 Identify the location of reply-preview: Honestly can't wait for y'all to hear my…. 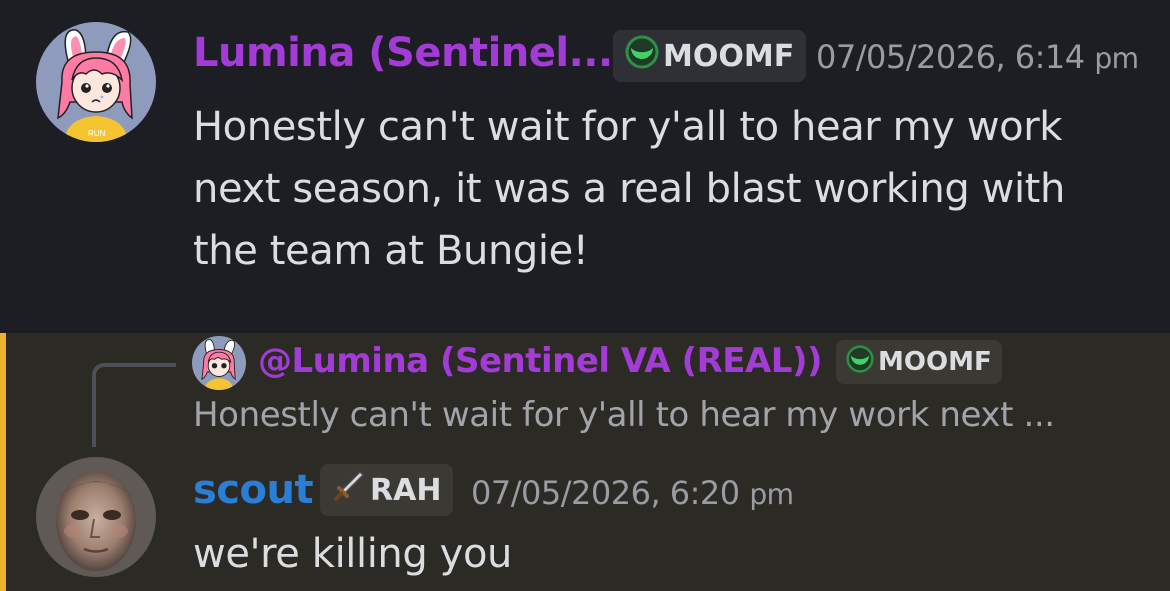
(624, 415).